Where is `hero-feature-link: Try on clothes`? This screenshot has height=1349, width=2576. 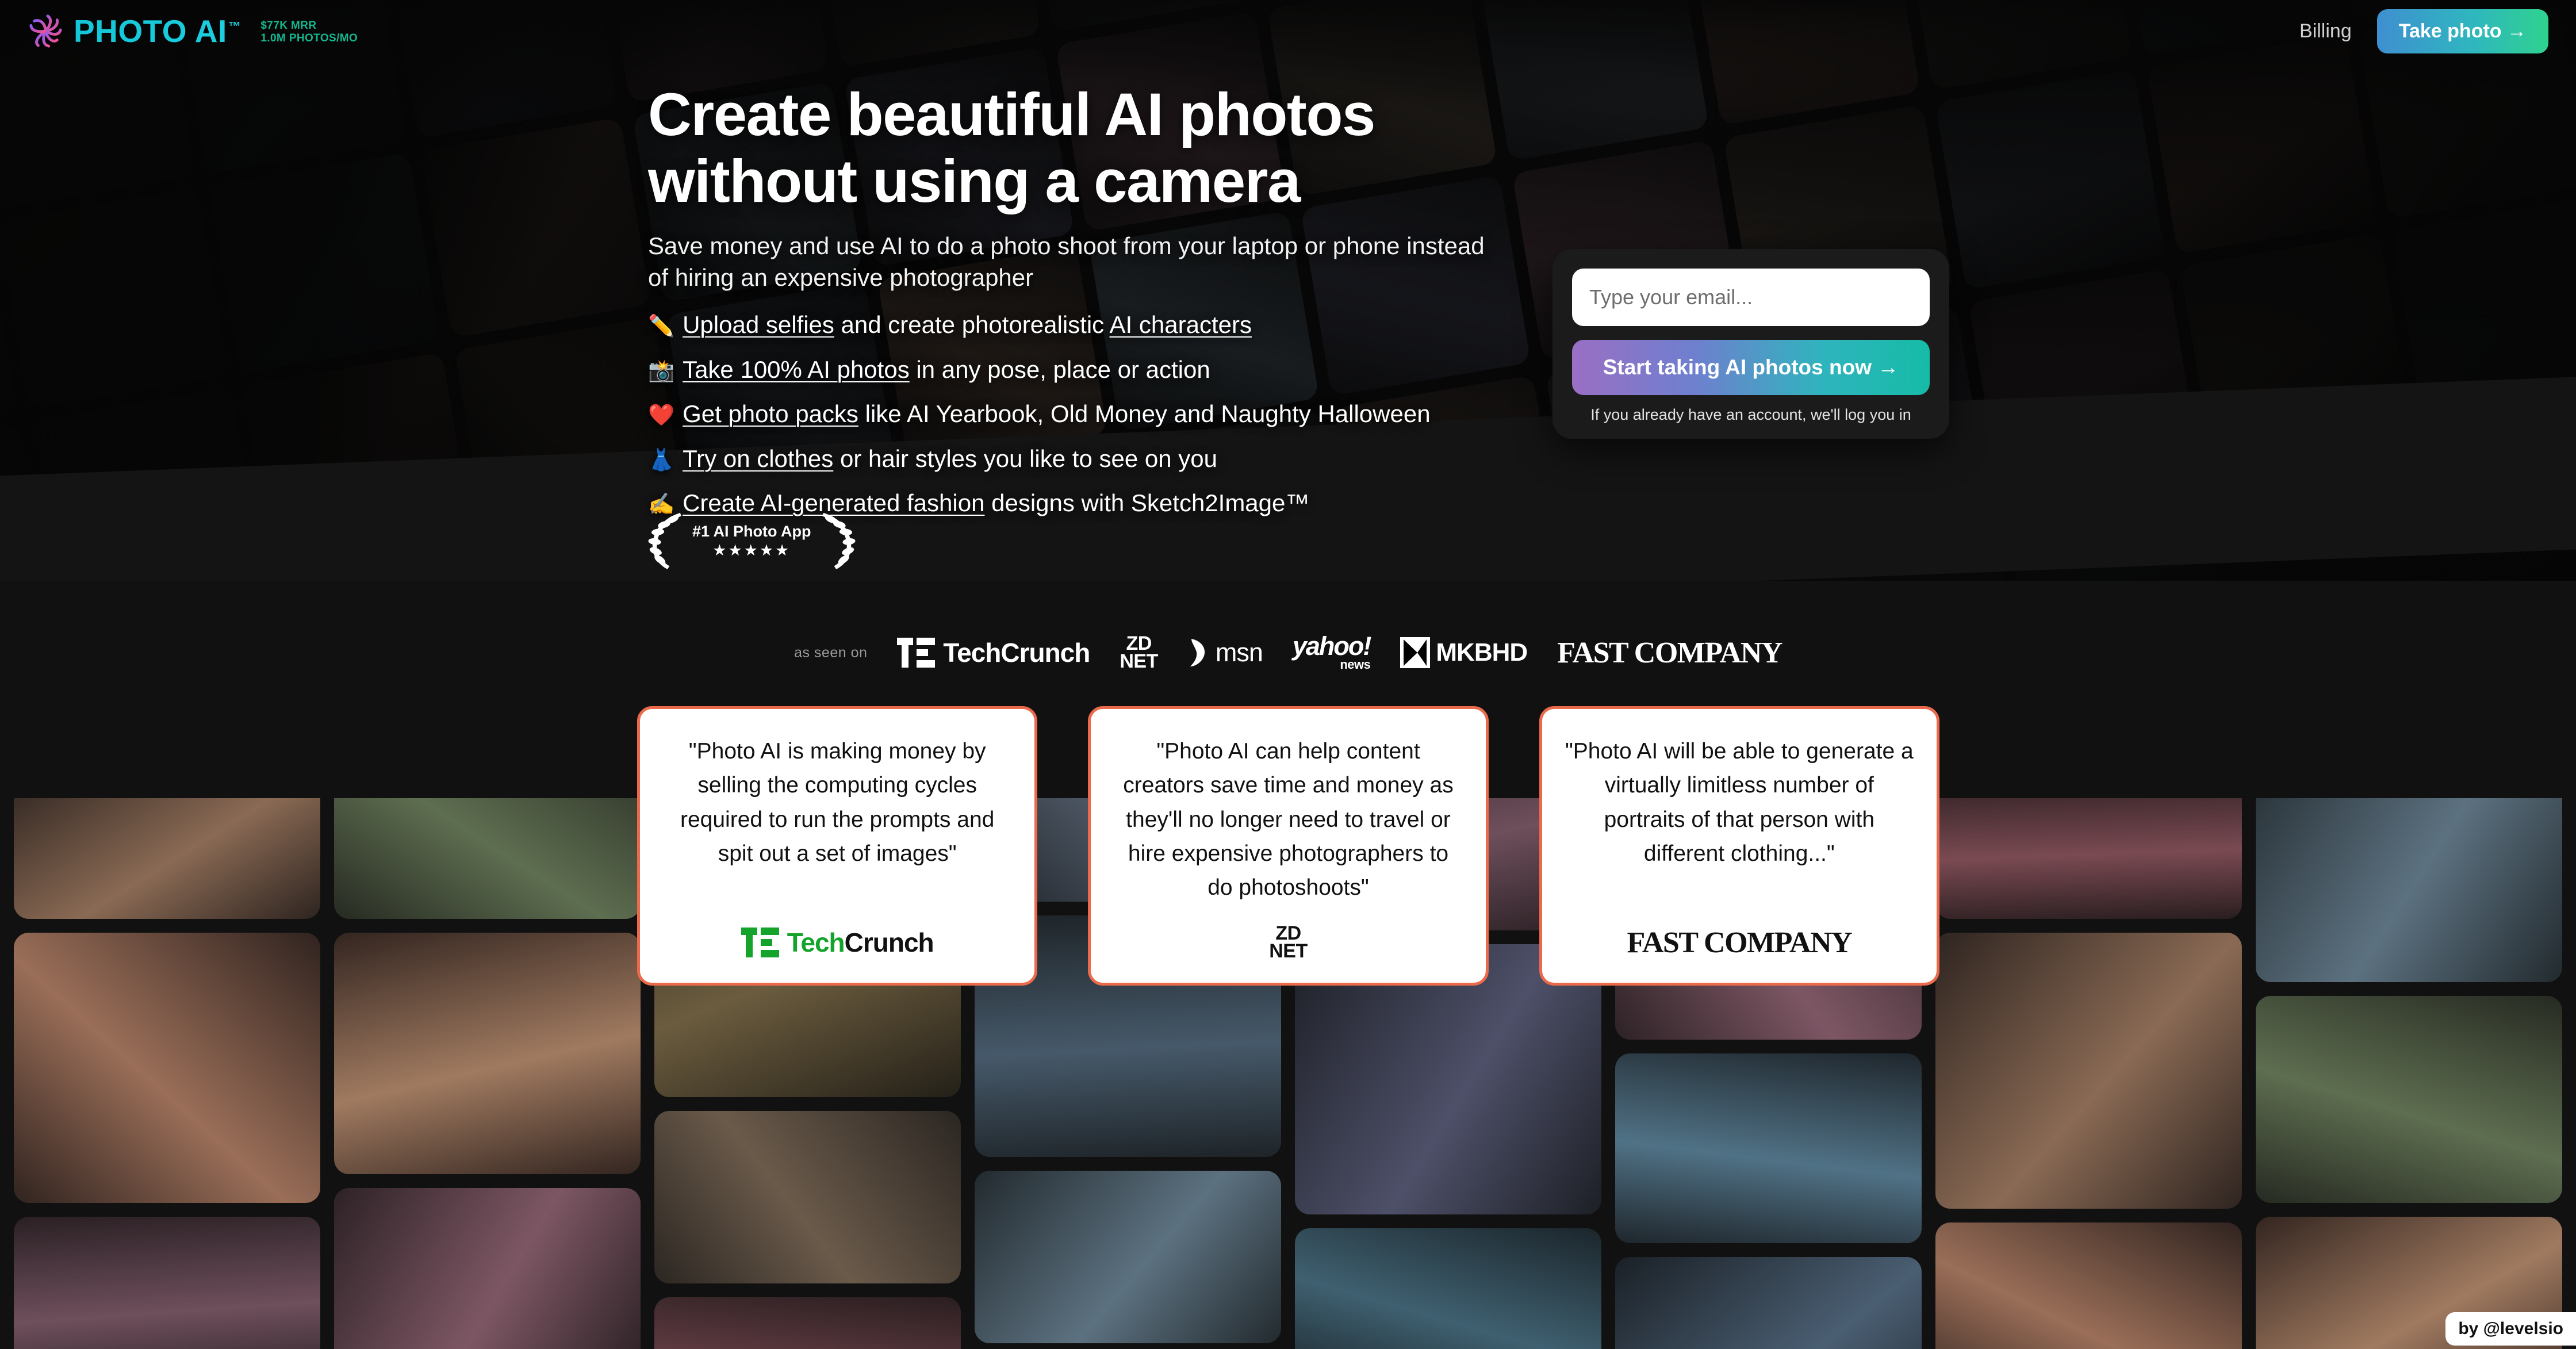 hero-feature-link: Try on clothes is located at coordinates (758, 459).